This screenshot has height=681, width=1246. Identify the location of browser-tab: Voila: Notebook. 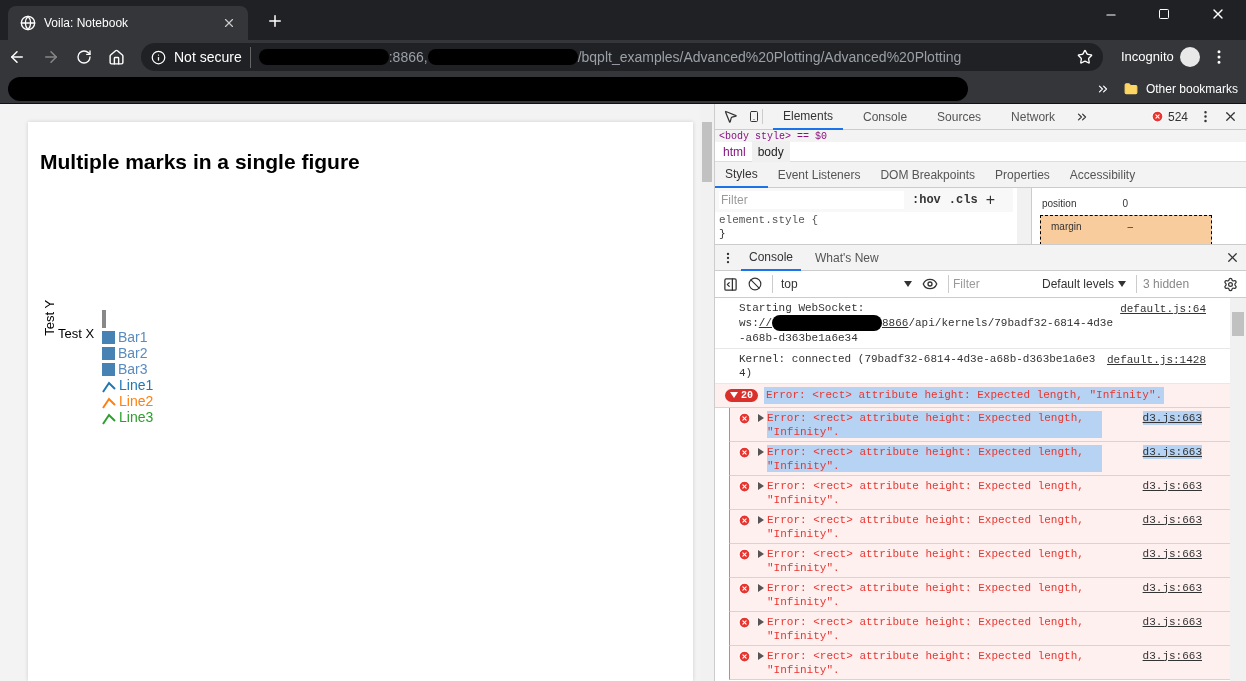
(128, 23).